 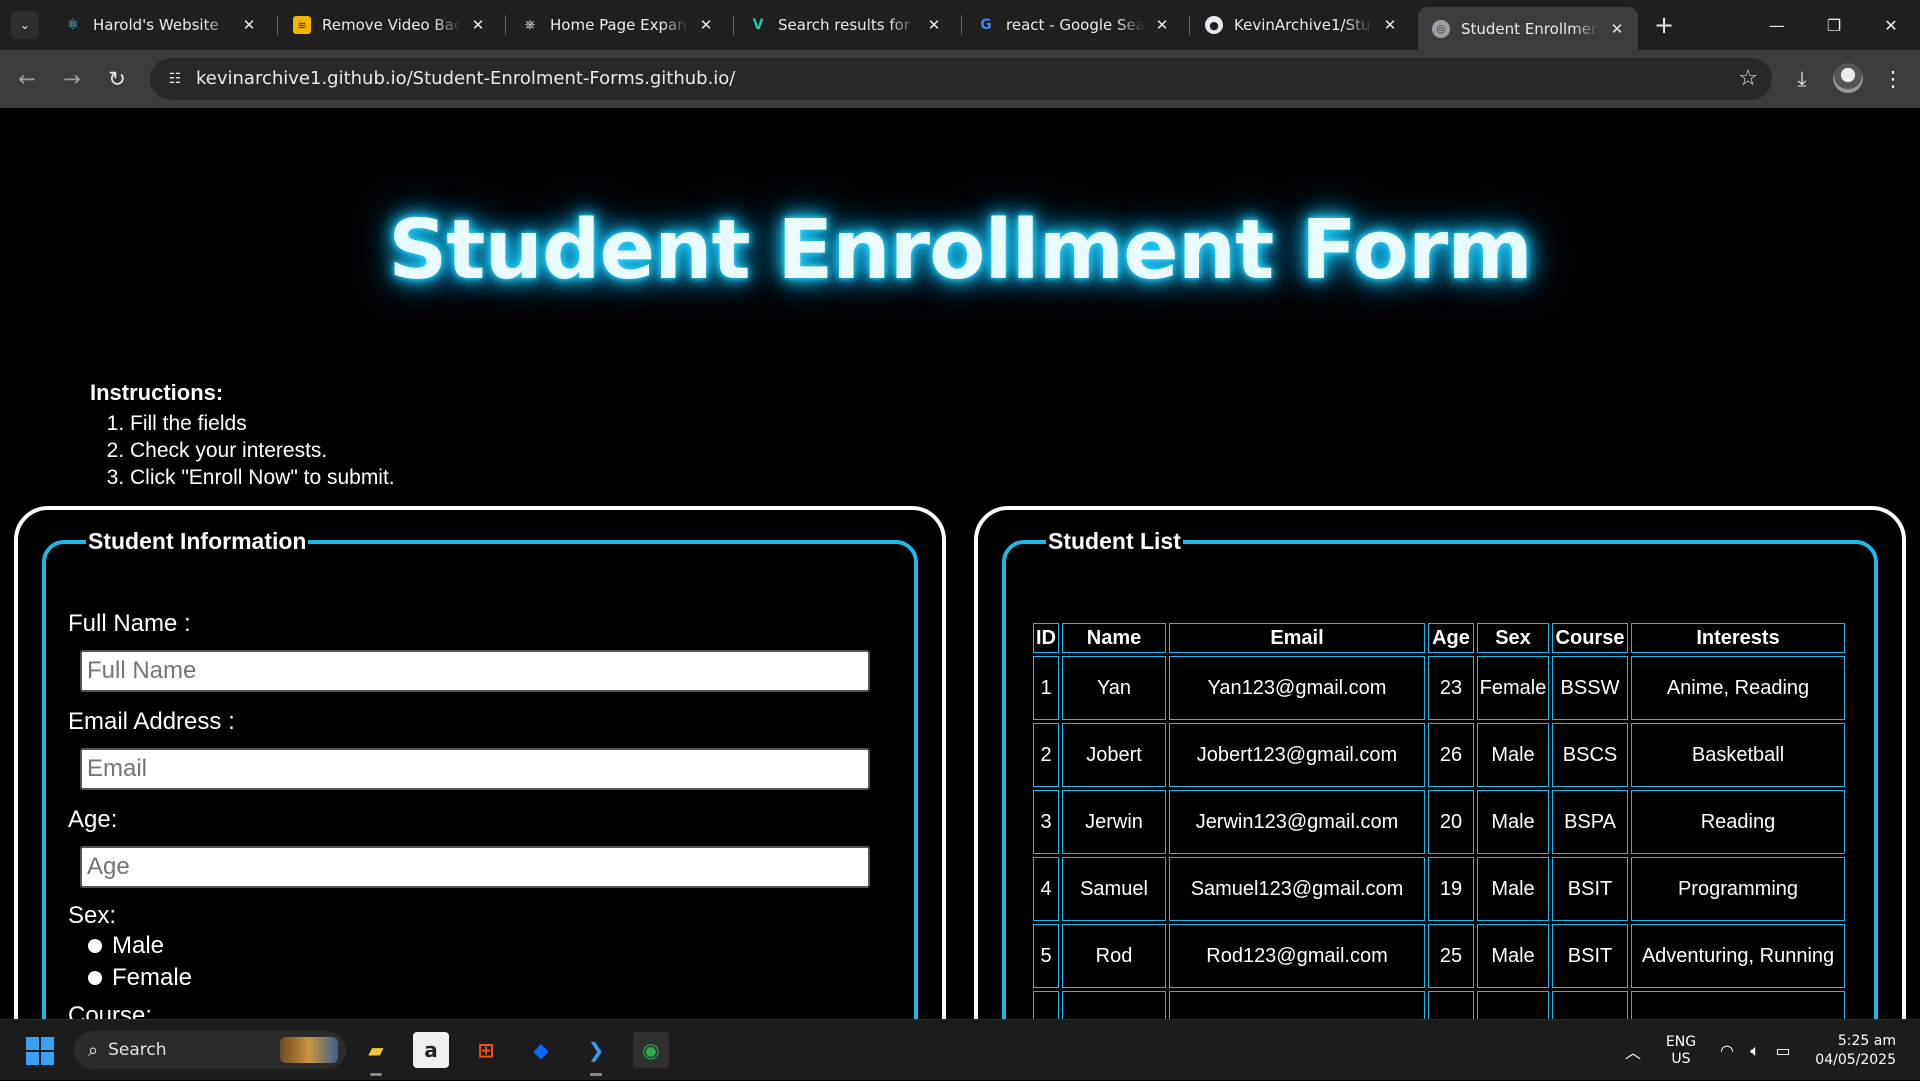 I want to click on tab-title: Remove Video Background, so click(x=391, y=25).